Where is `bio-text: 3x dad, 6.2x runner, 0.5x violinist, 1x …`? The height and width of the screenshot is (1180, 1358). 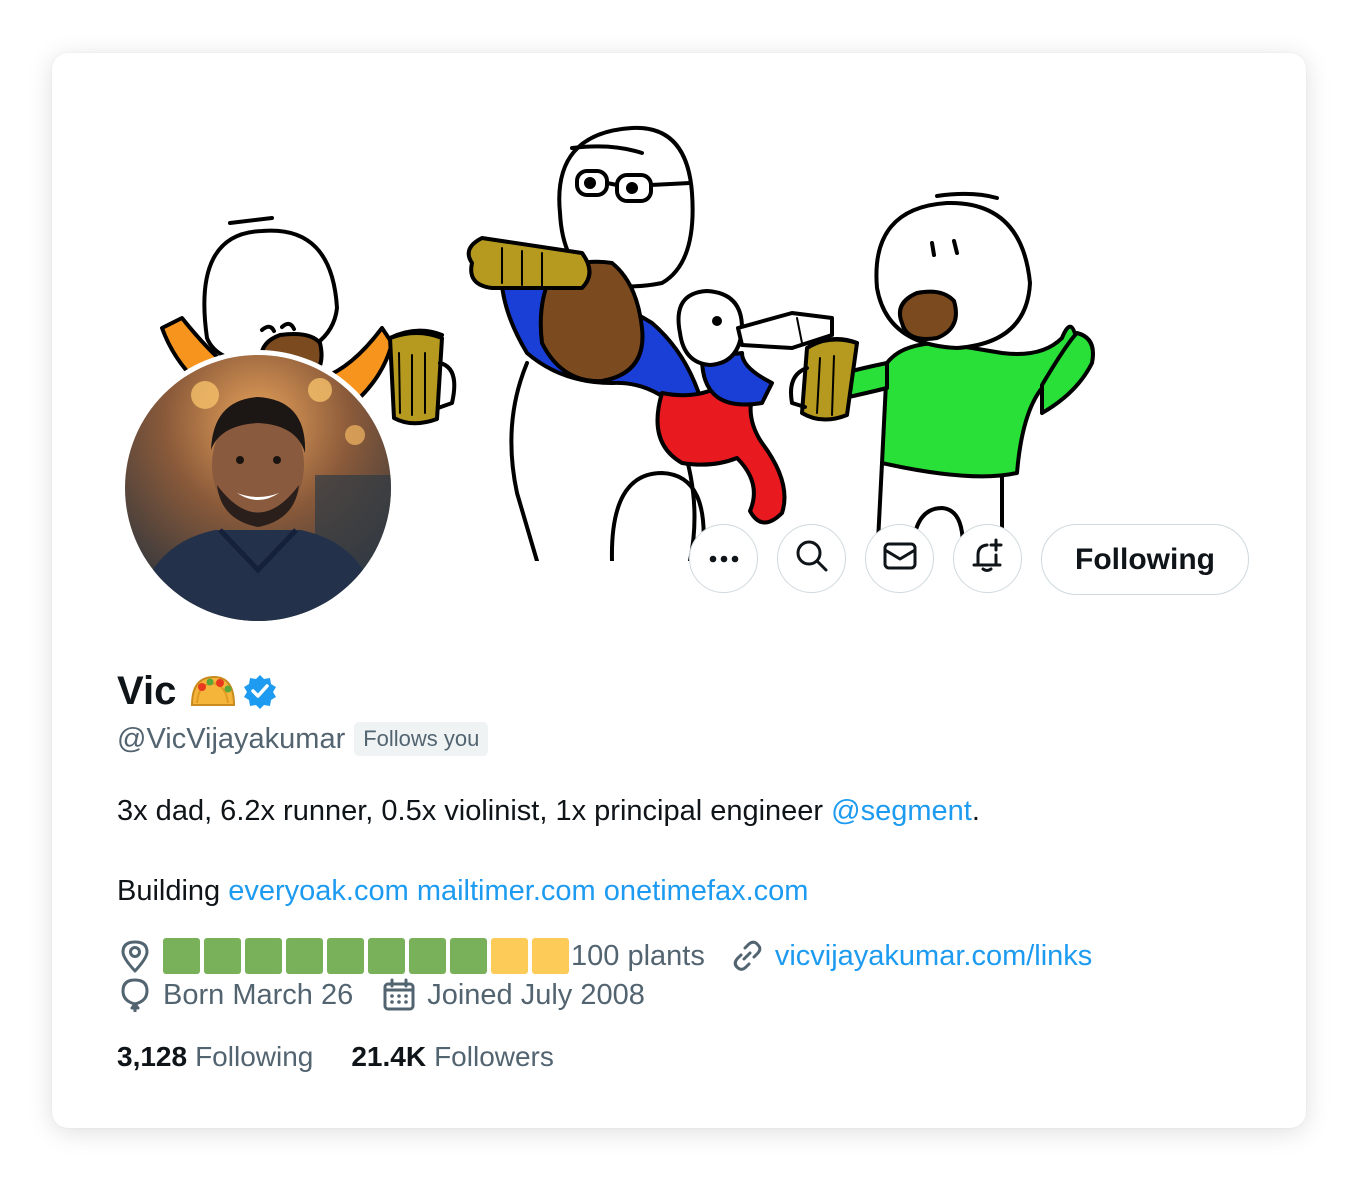
bio-text: 3x dad, 6.2x runner, 0.5x violinist, 1x … is located at coordinates (474, 811).